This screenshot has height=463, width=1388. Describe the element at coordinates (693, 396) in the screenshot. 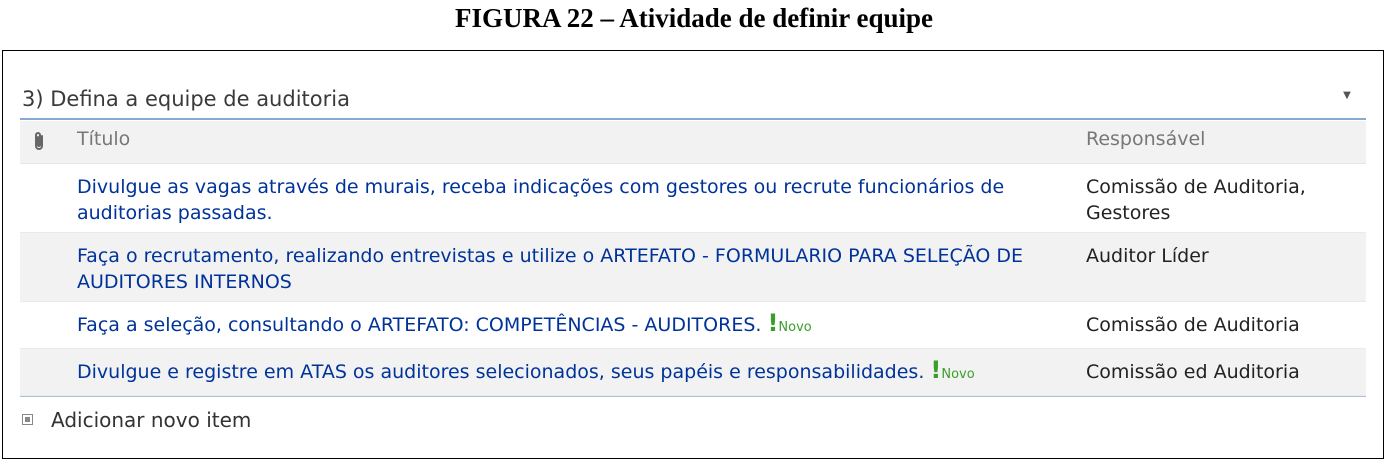

I see `footer-divider` at that location.